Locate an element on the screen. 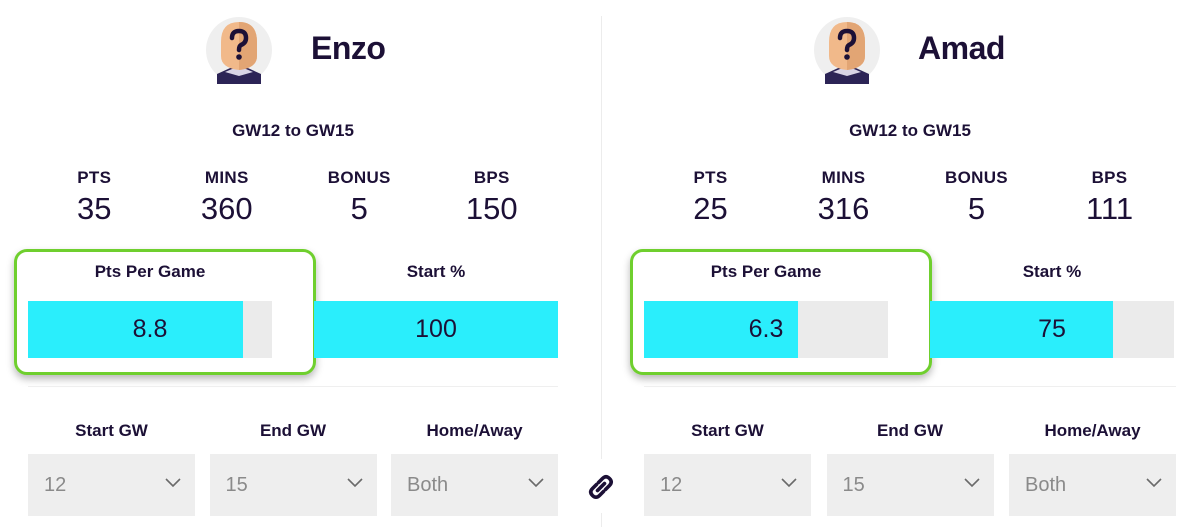 This screenshot has width=1200, height=527. pts-per-game-bar: 8.8 is located at coordinates (150, 329).